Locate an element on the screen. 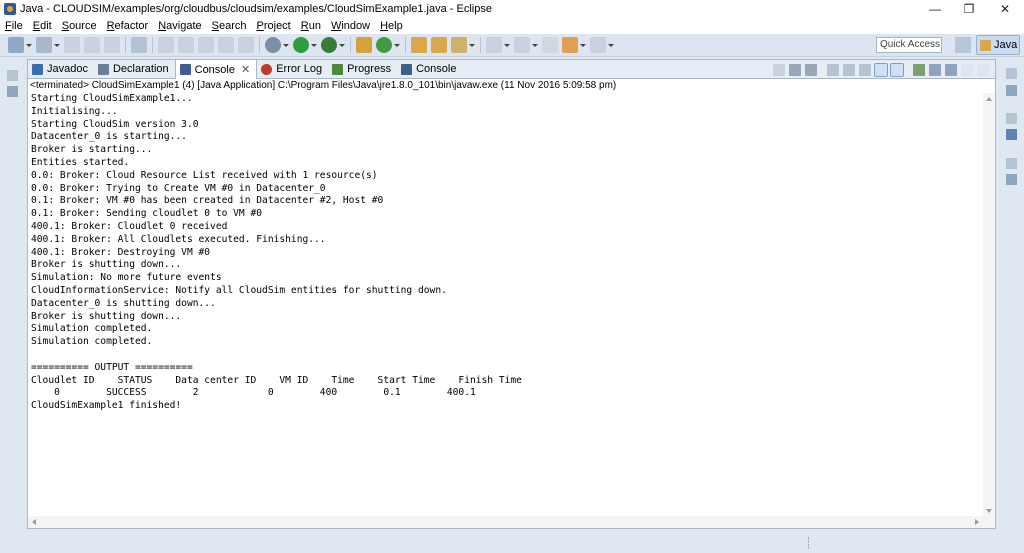 The image size is (1024, 553). console-line: Simulation: No more future events is located at coordinates (126, 278).